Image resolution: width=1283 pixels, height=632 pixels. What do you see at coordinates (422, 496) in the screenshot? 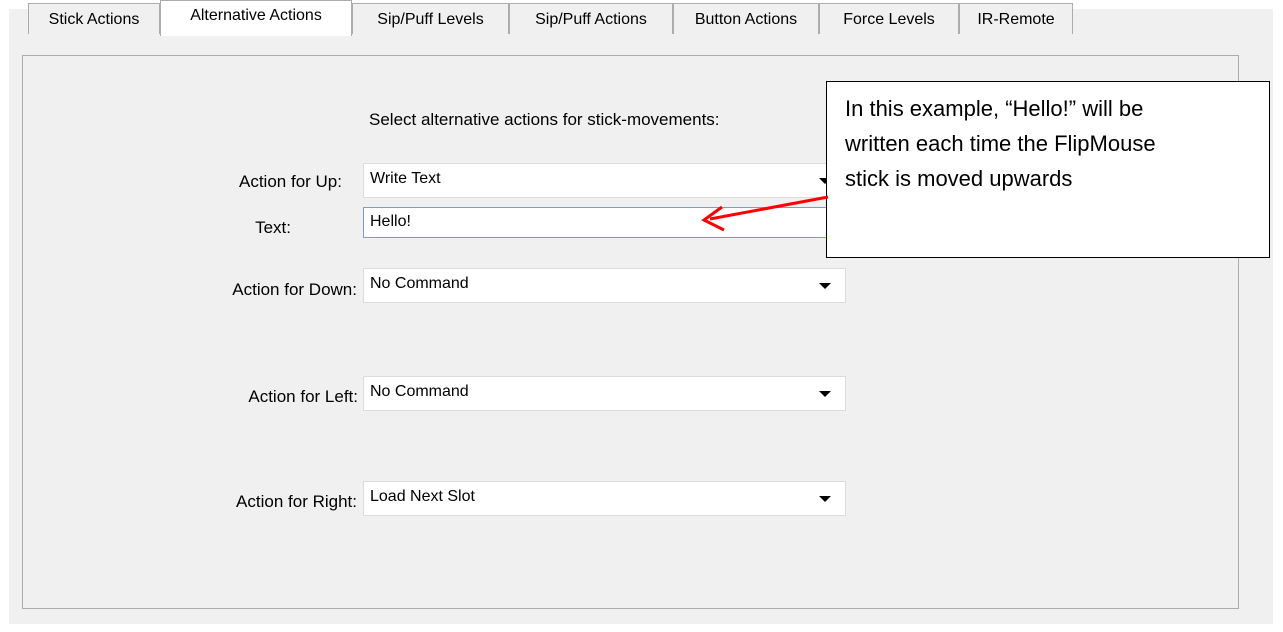
I see `action-right-value: Load Next Slot` at bounding box center [422, 496].